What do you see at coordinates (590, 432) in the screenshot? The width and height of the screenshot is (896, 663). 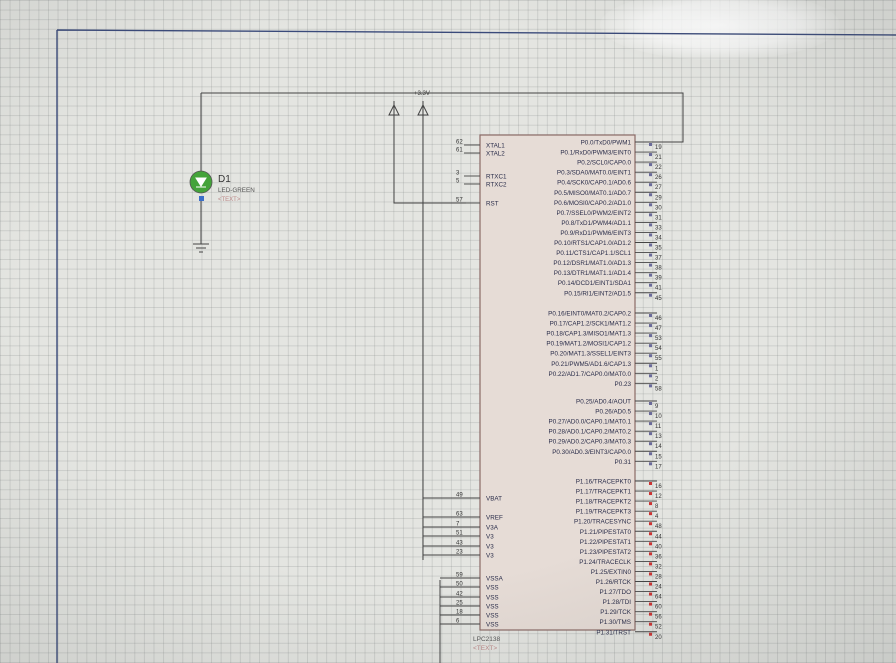 I see `pin-label: P0.28/AD0.1/CAP0.2/MAT0.2` at bounding box center [590, 432].